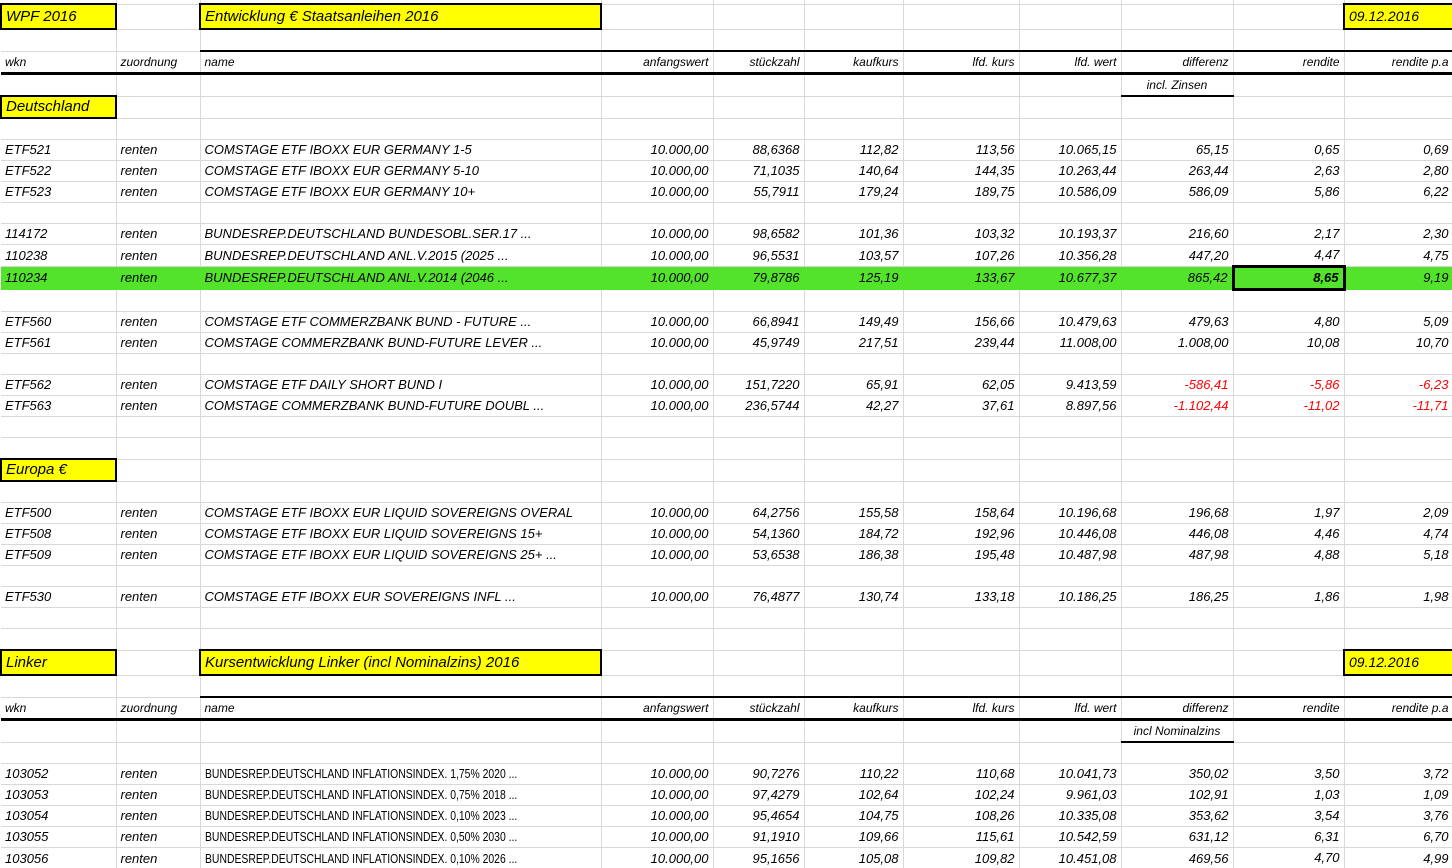 The width and height of the screenshot is (1452, 868). I want to click on cell-110238-stueckzahl: 96,5531, so click(759, 255).